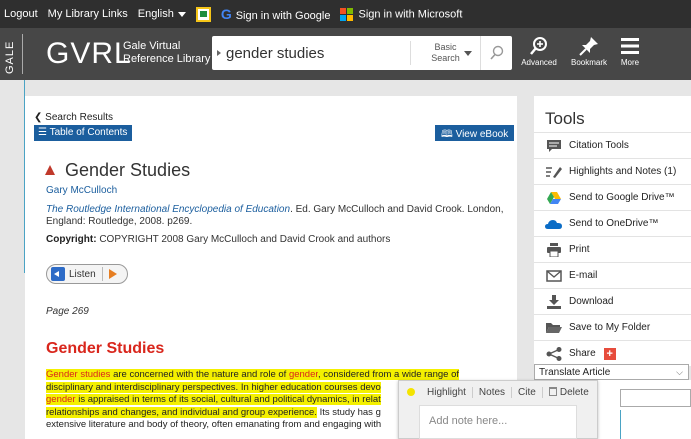  What do you see at coordinates (67, 311) in the screenshot?
I see `page-number: Page 269` at bounding box center [67, 311].